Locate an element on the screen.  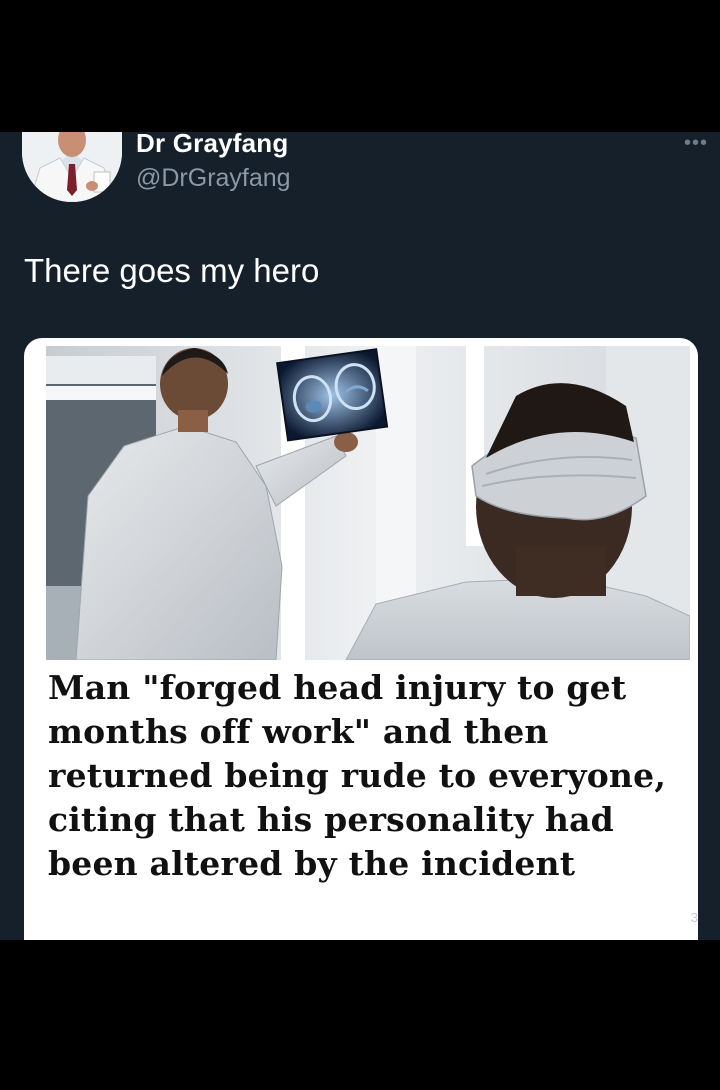
tweet-text: There goes my hero is located at coordinates (172, 270).